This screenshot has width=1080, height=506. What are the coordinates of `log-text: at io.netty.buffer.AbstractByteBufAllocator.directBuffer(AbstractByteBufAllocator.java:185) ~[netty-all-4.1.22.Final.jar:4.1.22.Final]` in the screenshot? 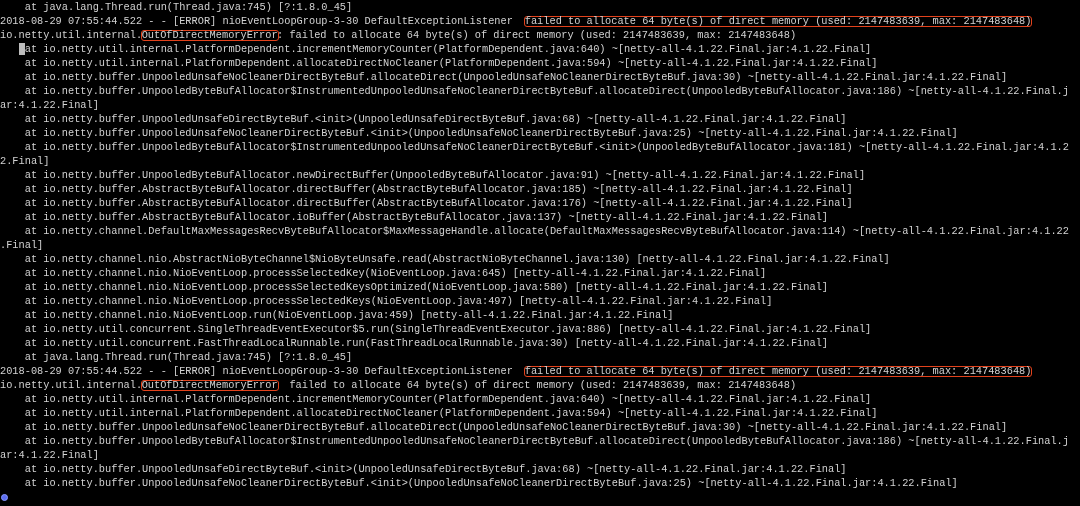 It's located at (438, 189).